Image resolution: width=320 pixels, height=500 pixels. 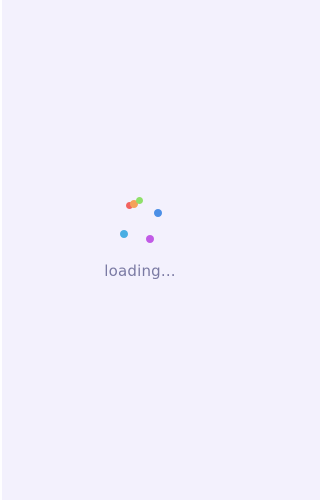 I want to click on spinner-dot-green, so click(x=139, y=200).